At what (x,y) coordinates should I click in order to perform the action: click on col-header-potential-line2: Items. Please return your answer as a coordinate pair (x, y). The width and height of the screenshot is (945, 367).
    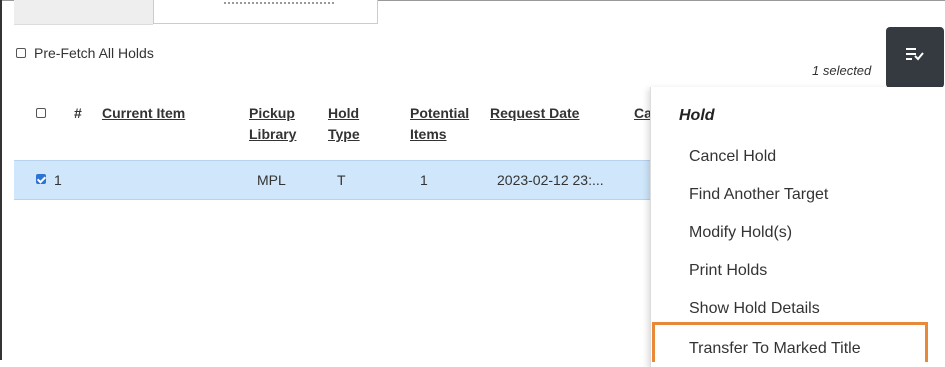
    Looking at the image, I should click on (428, 134).